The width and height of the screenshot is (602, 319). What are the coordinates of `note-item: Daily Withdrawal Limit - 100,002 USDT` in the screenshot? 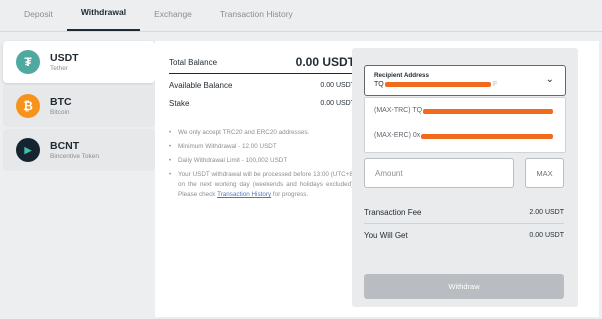 It's located at (262, 161).